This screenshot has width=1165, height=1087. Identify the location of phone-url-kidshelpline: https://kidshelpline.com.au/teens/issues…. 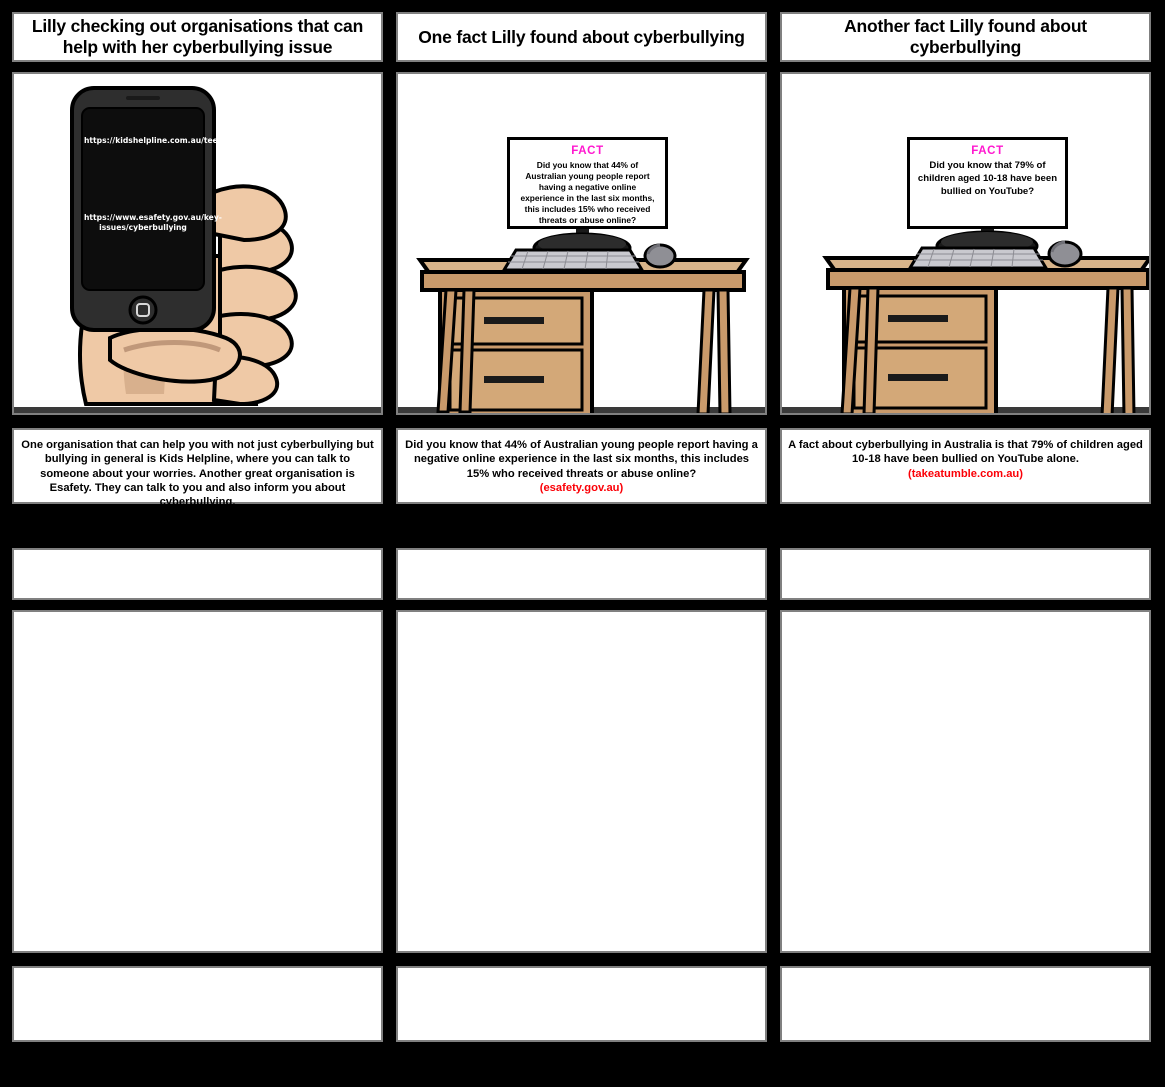
(189, 141).